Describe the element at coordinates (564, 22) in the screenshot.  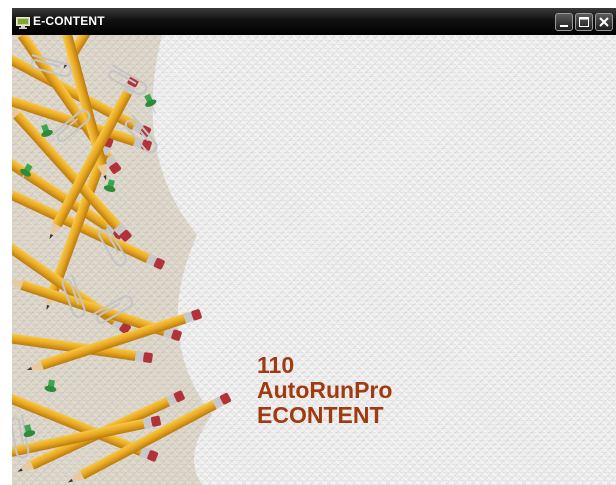
I see `minimize-button` at that location.